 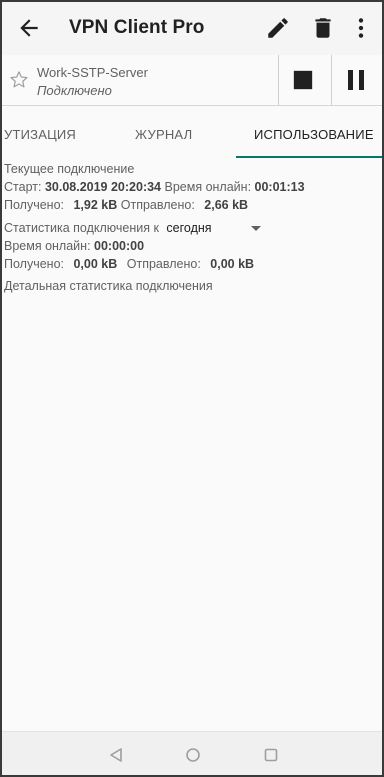 I want to click on stats-period-row: Статистика подключения к сегодня, so click(x=108, y=228).